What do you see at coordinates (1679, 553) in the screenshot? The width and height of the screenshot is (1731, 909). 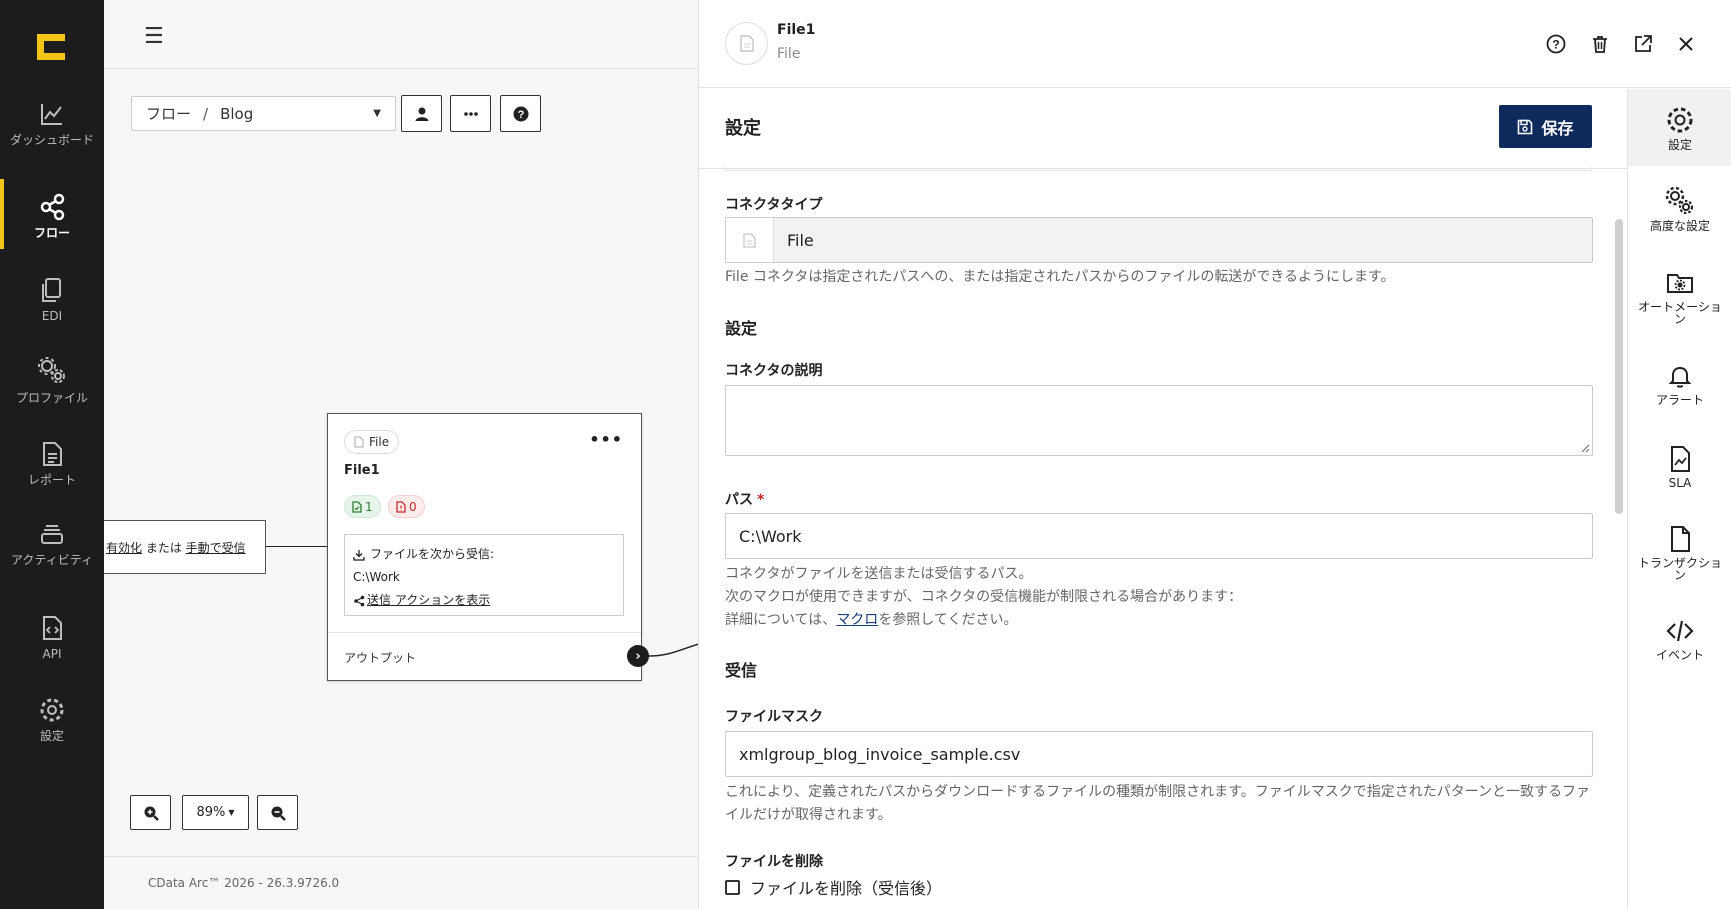 I see `tab-transactions: トランザクション` at bounding box center [1679, 553].